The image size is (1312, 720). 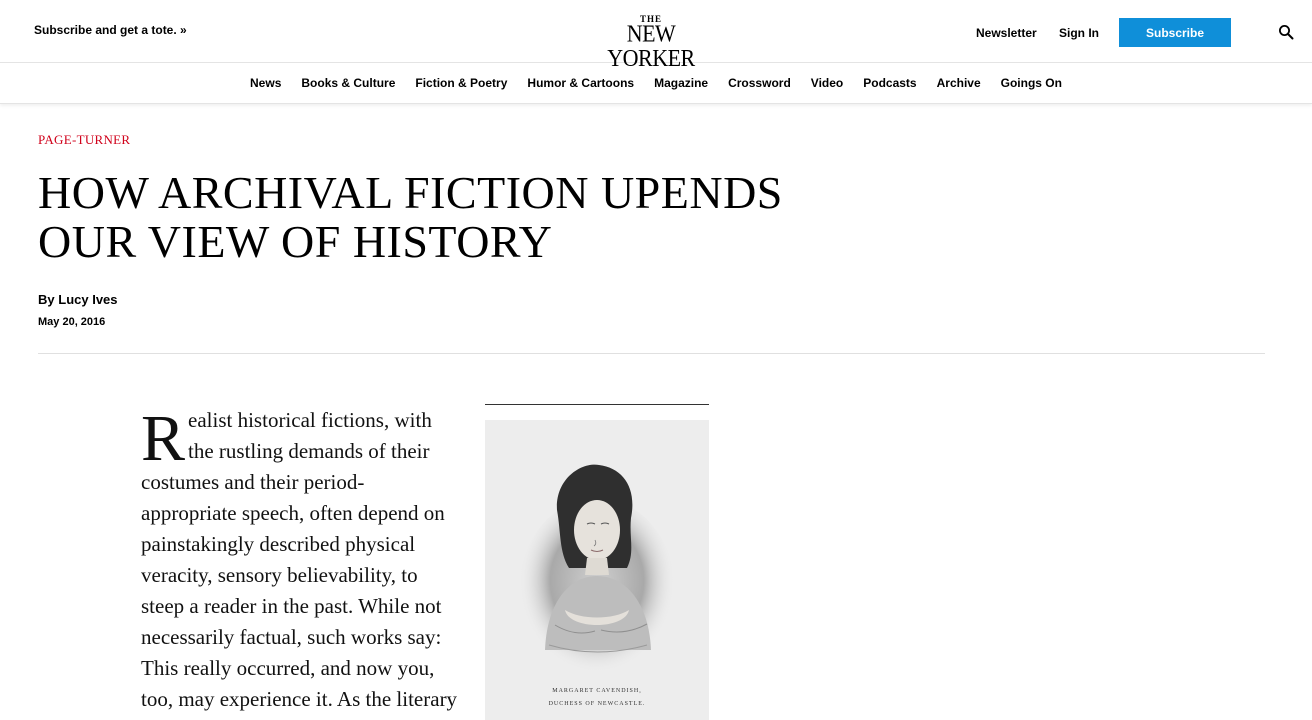 What do you see at coordinates (461, 83) in the screenshot?
I see `nav-item-fiction-poetry: Fiction & Poetry` at bounding box center [461, 83].